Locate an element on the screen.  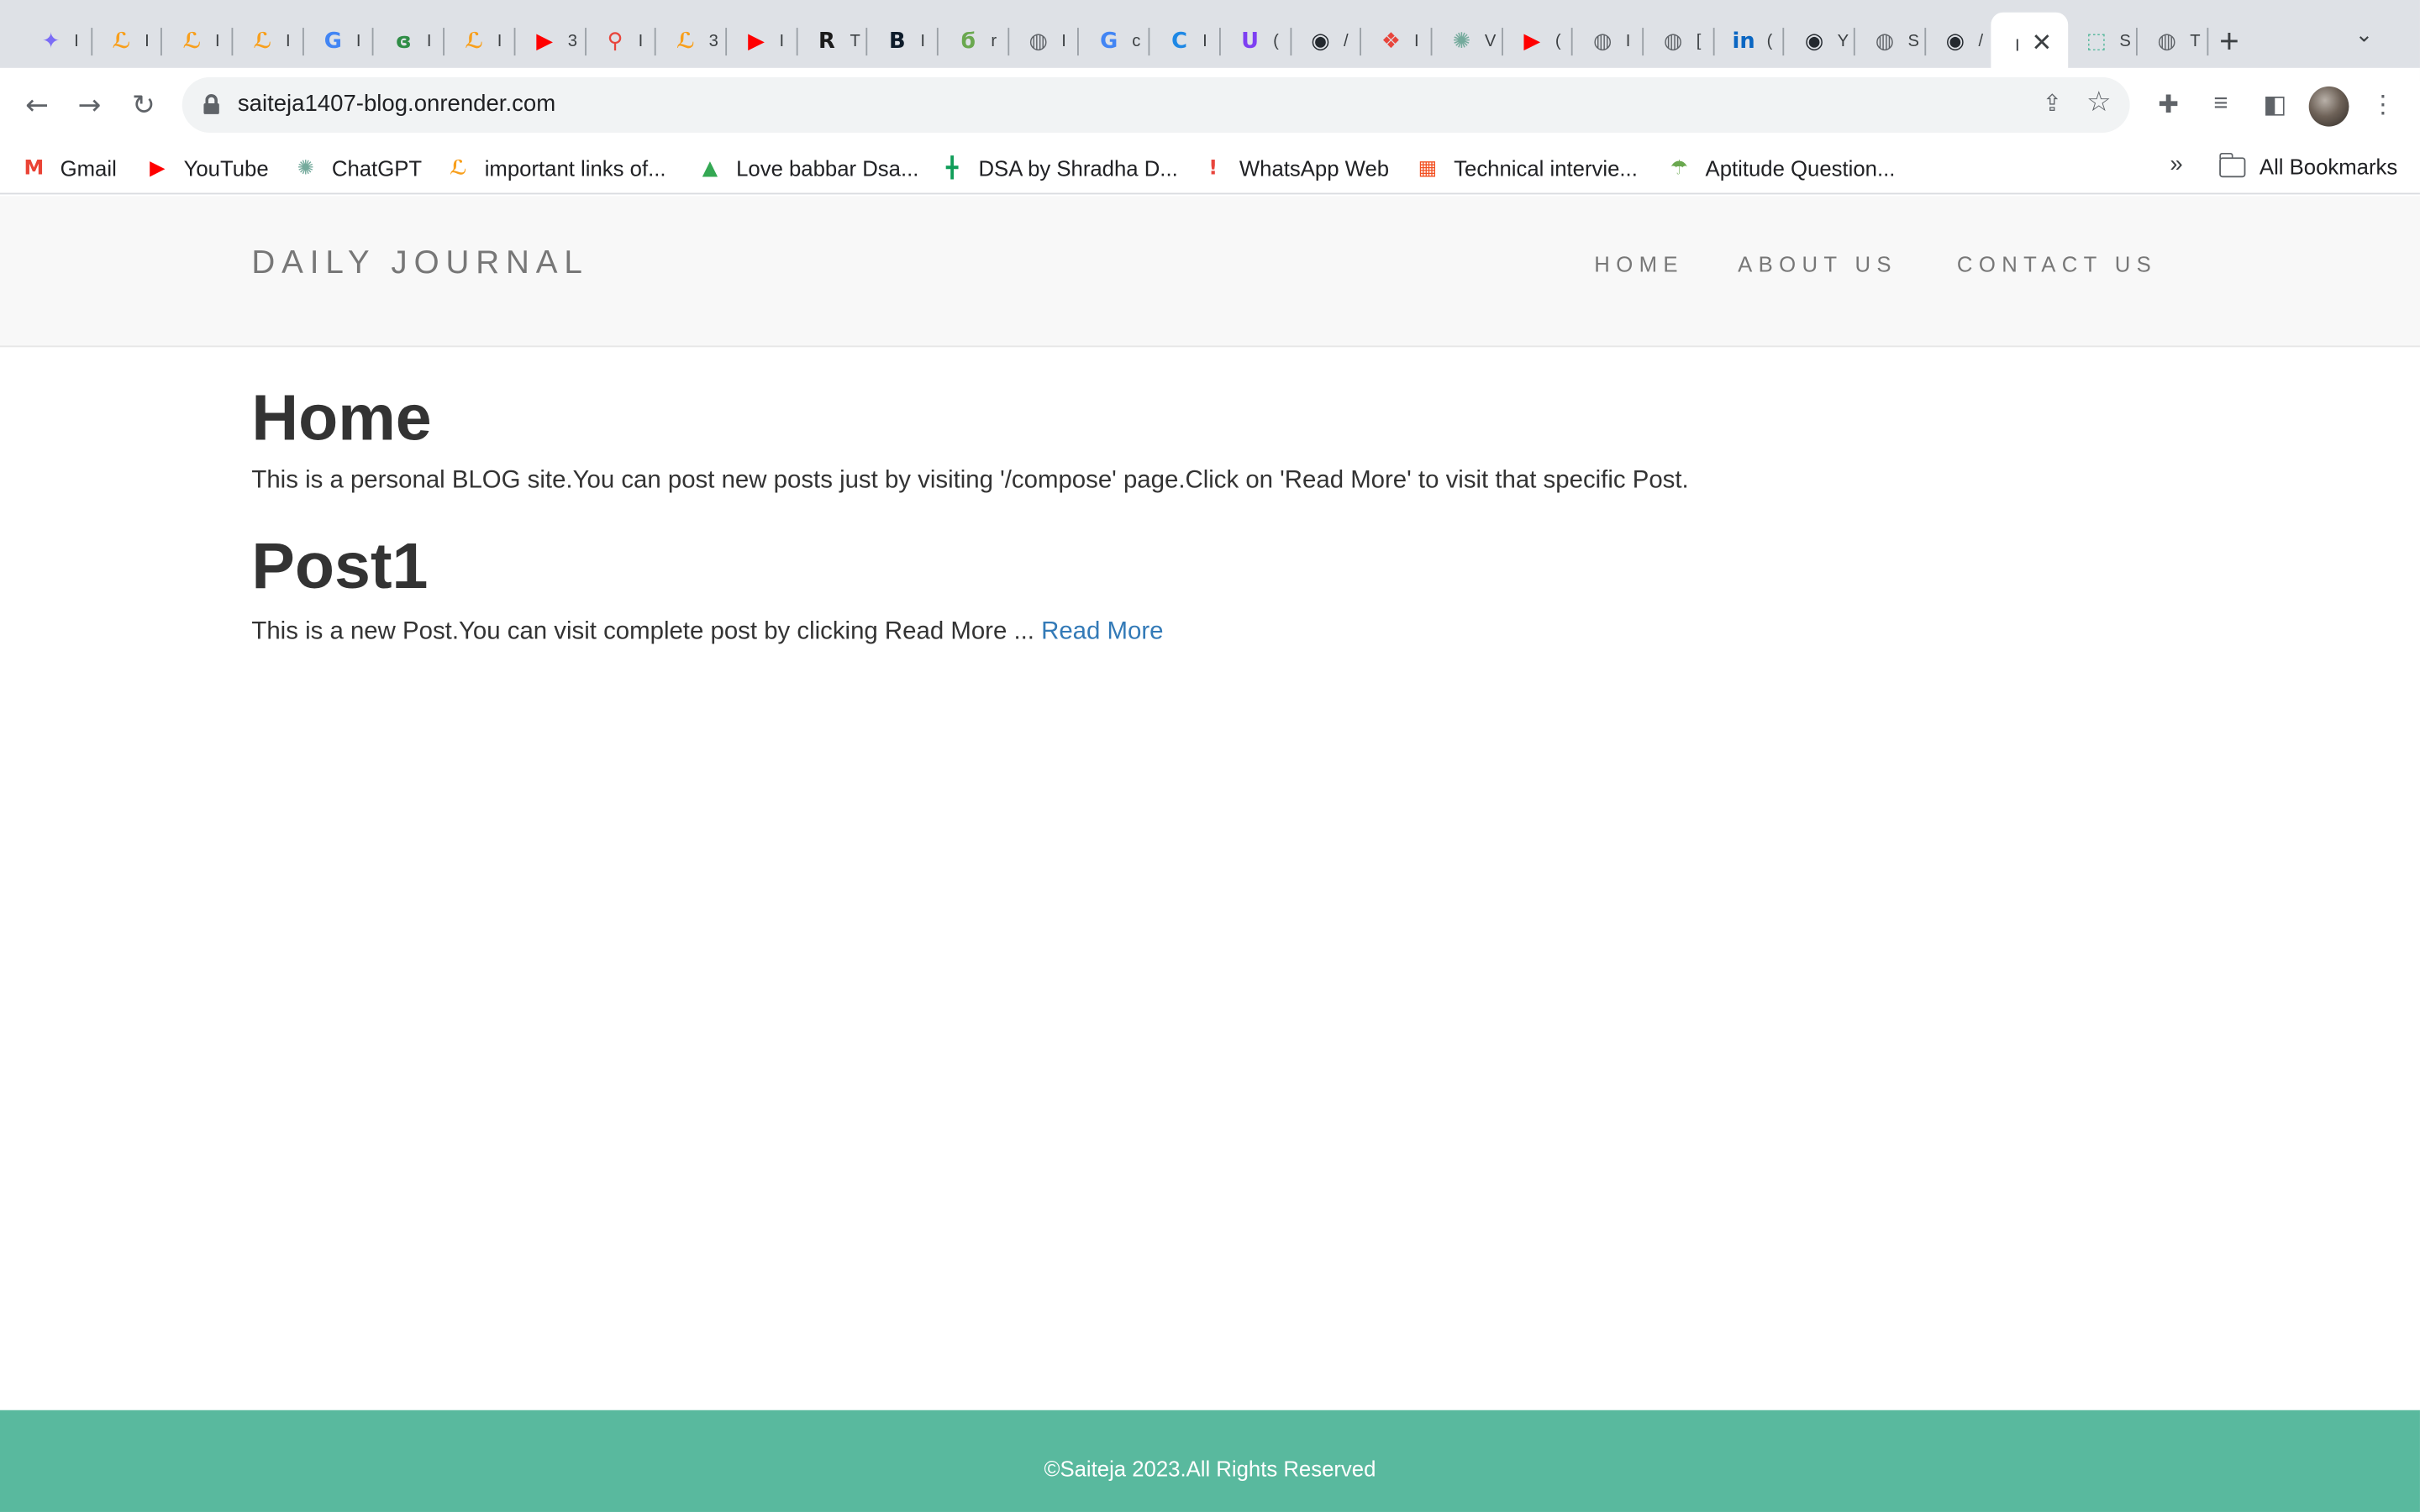
all-bookmarks-folder: All Bookmarks is located at coordinates (2307, 165).